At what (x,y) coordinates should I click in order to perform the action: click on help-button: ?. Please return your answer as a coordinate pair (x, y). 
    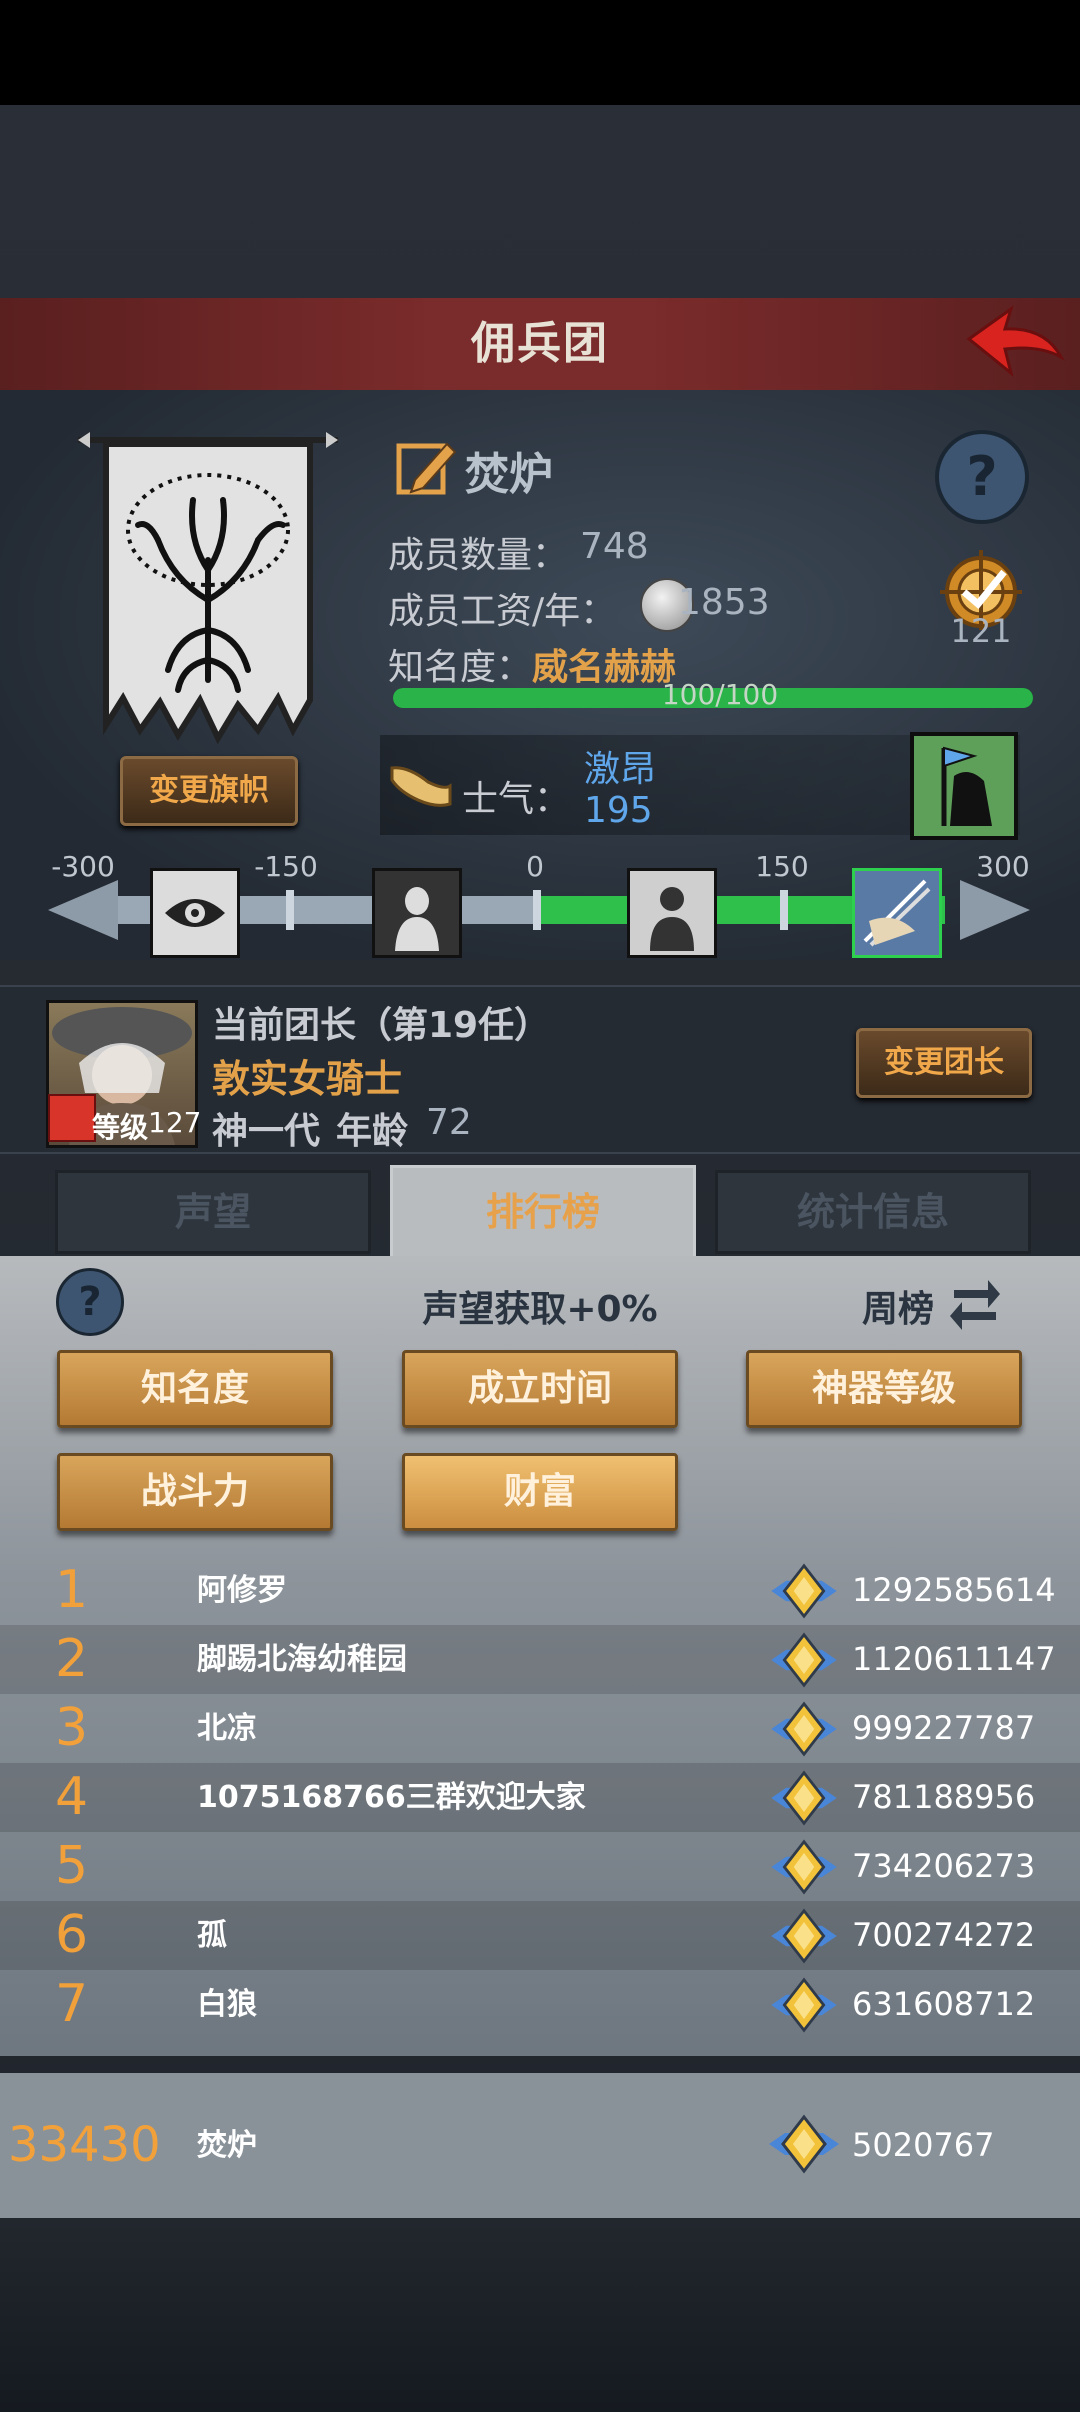
    Looking at the image, I should click on (982, 477).